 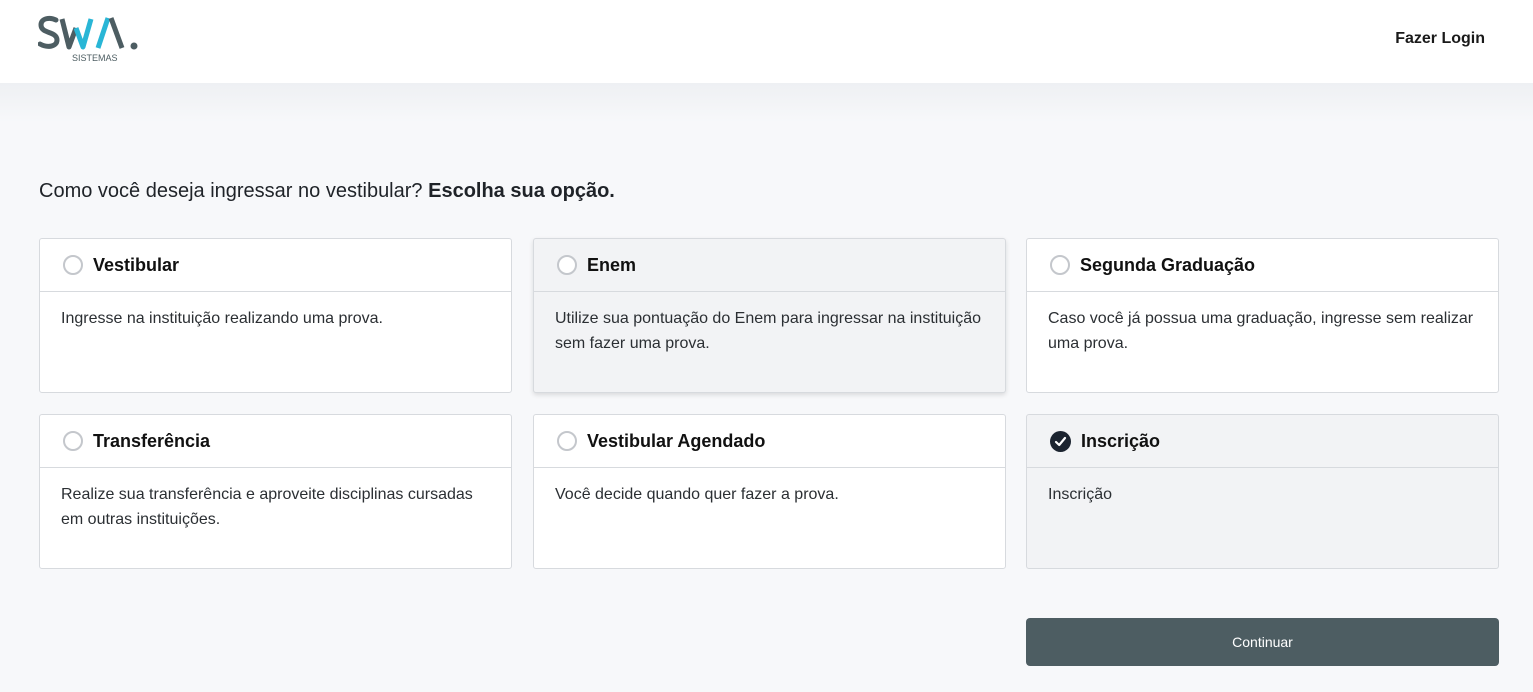 I want to click on top-header: SISTEMAS Fazer Login, so click(x=766, y=41).